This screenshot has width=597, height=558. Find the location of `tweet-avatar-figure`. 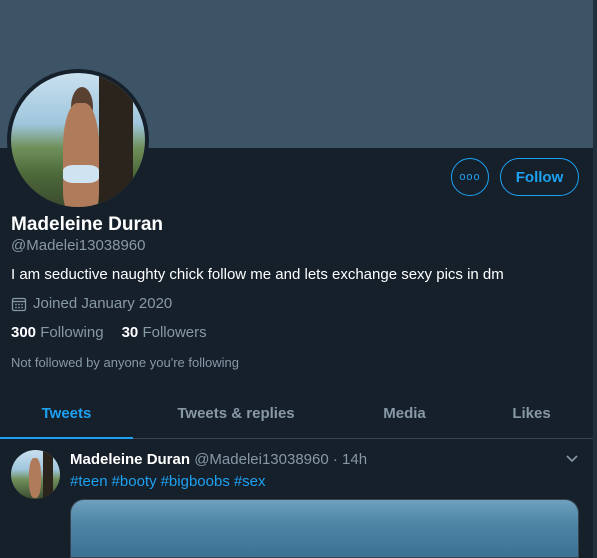

tweet-avatar-figure is located at coordinates (35, 478).